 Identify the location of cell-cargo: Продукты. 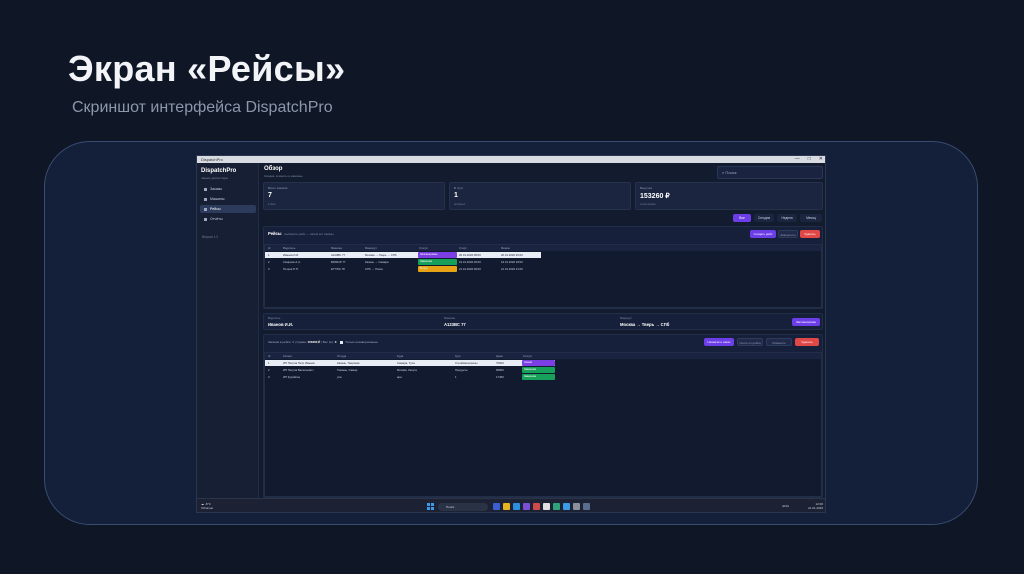
(461, 370).